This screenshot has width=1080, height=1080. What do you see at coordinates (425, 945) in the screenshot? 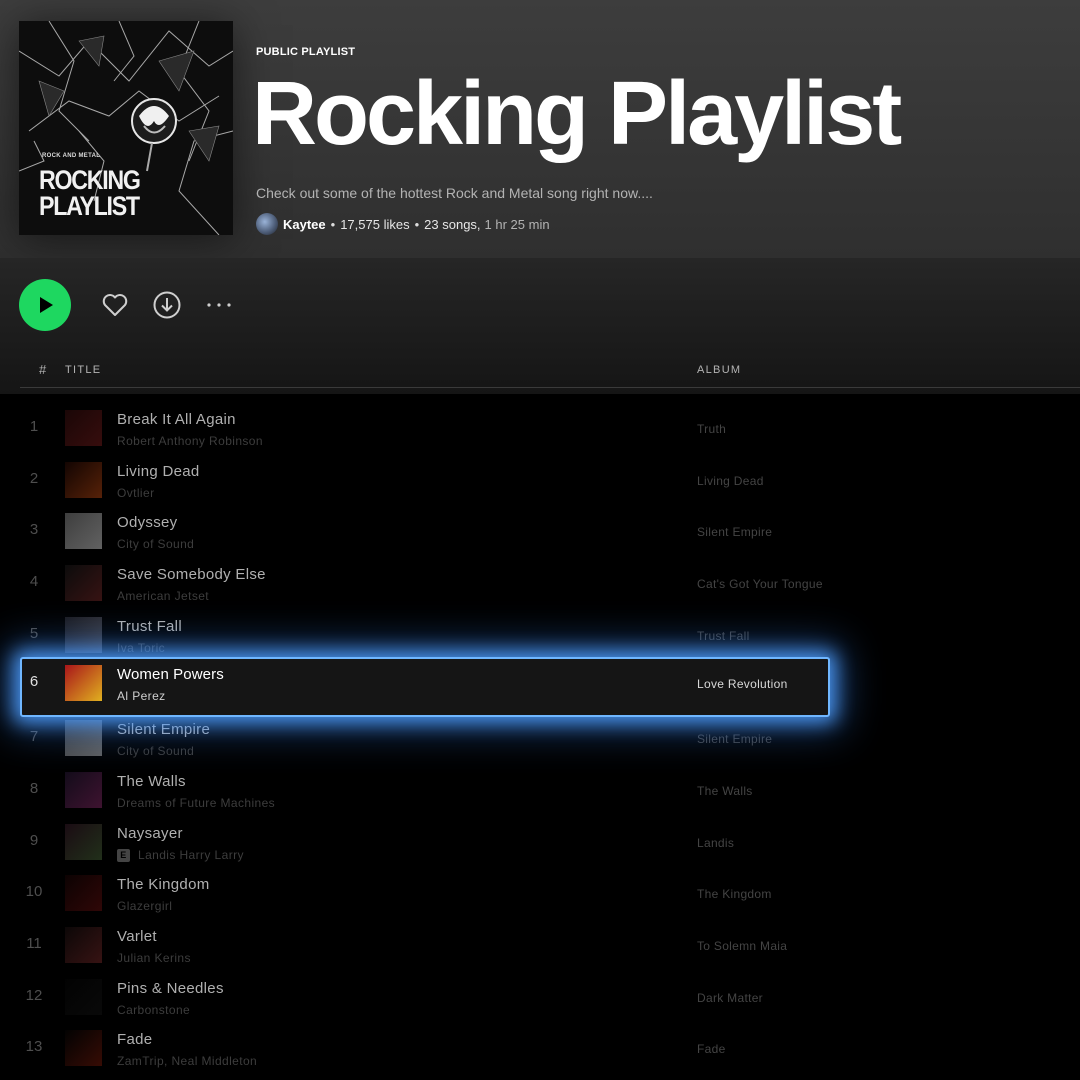
I see `track-row: 11 Varlet Julian Kerins To Solemn Maia` at bounding box center [425, 945].